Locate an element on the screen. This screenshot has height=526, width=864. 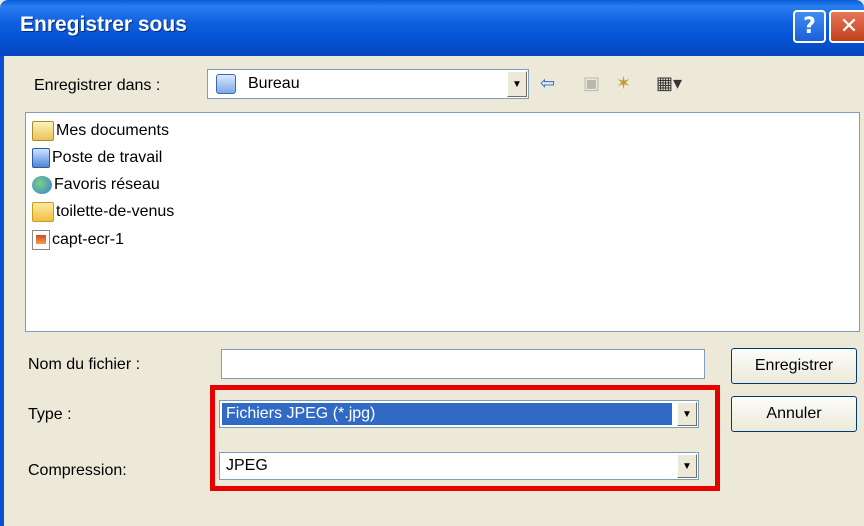
file-name: capt-ecr-1 is located at coordinates (88, 239).